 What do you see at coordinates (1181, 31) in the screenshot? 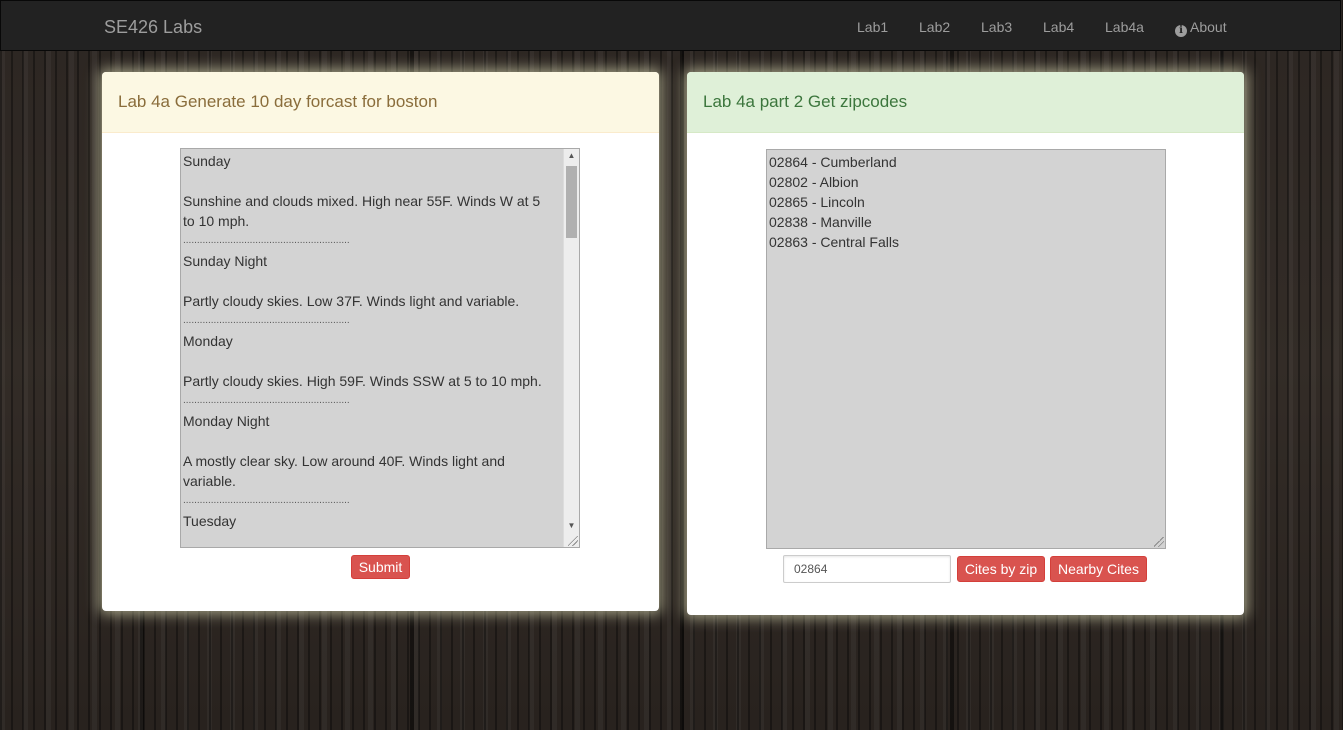
I see `info-icon: i` at bounding box center [1181, 31].